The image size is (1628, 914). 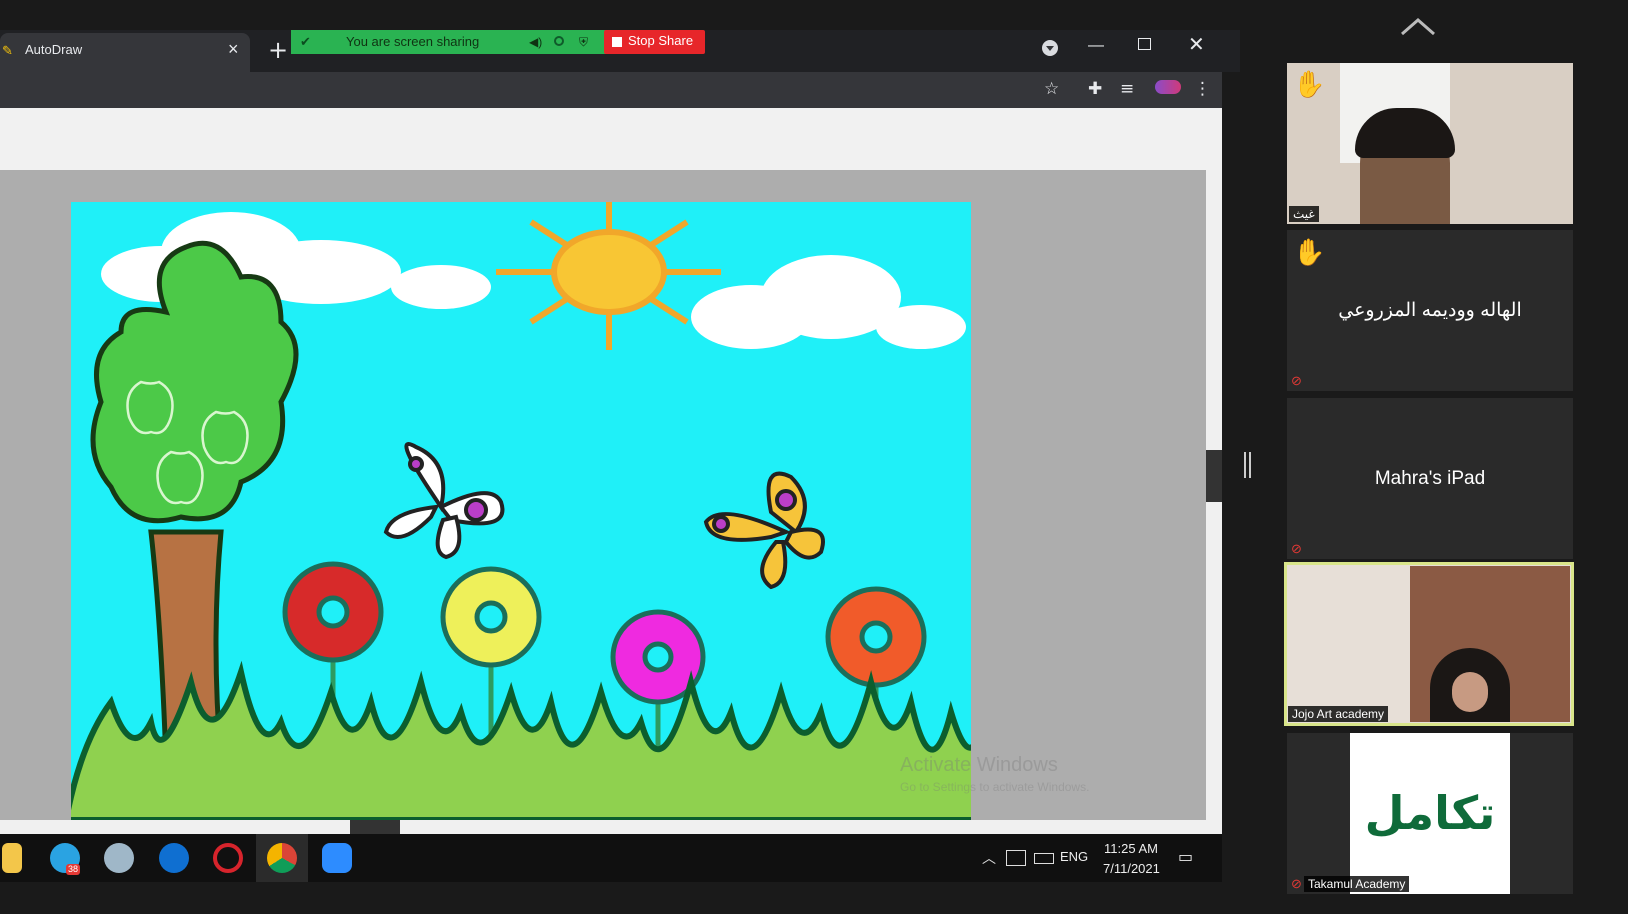 I want to click on autodraw-header, so click(x=611, y=139).